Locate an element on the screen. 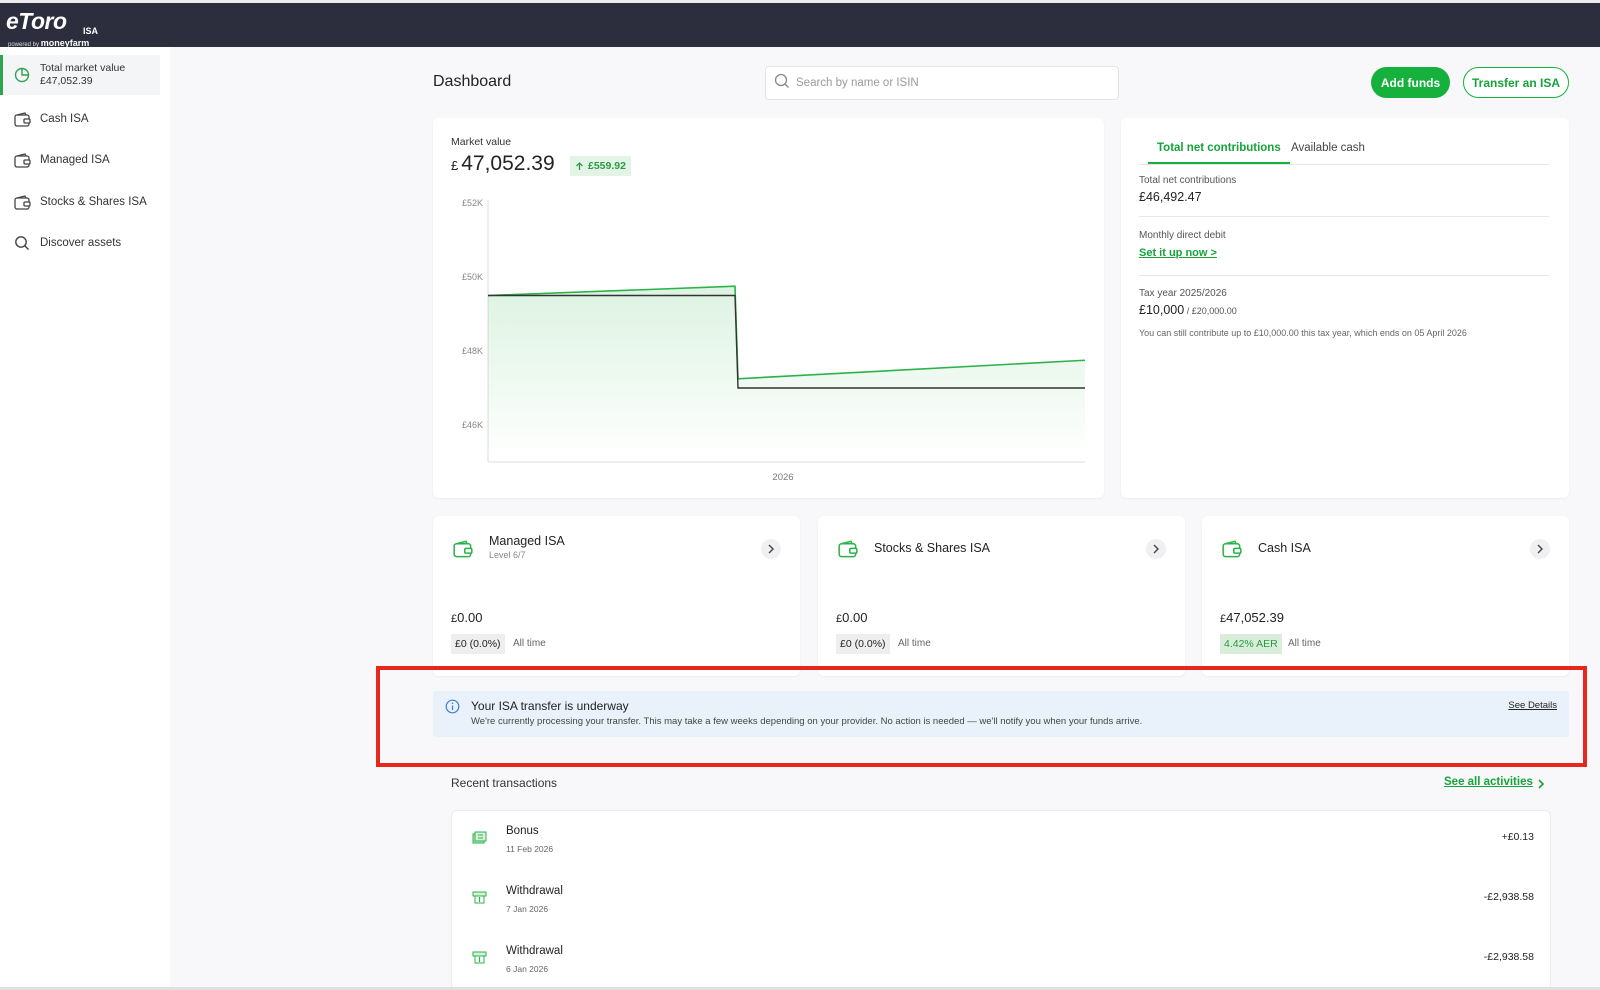 The width and height of the screenshot is (1600, 990). sidebar-item-label: Managed ISA is located at coordinates (75, 160).